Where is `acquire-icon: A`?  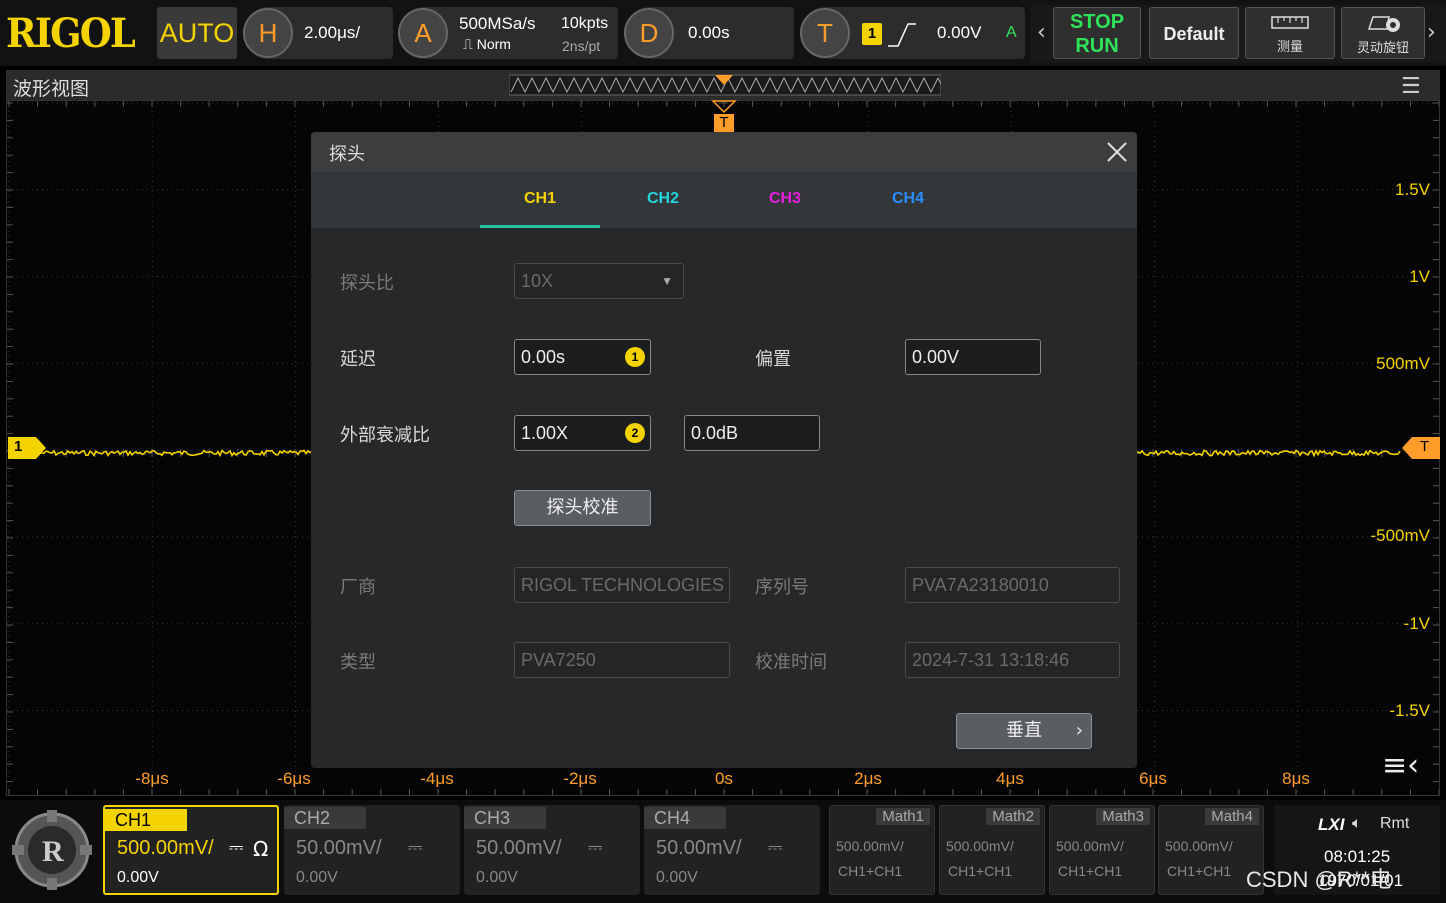 acquire-icon: A is located at coordinates (423, 33).